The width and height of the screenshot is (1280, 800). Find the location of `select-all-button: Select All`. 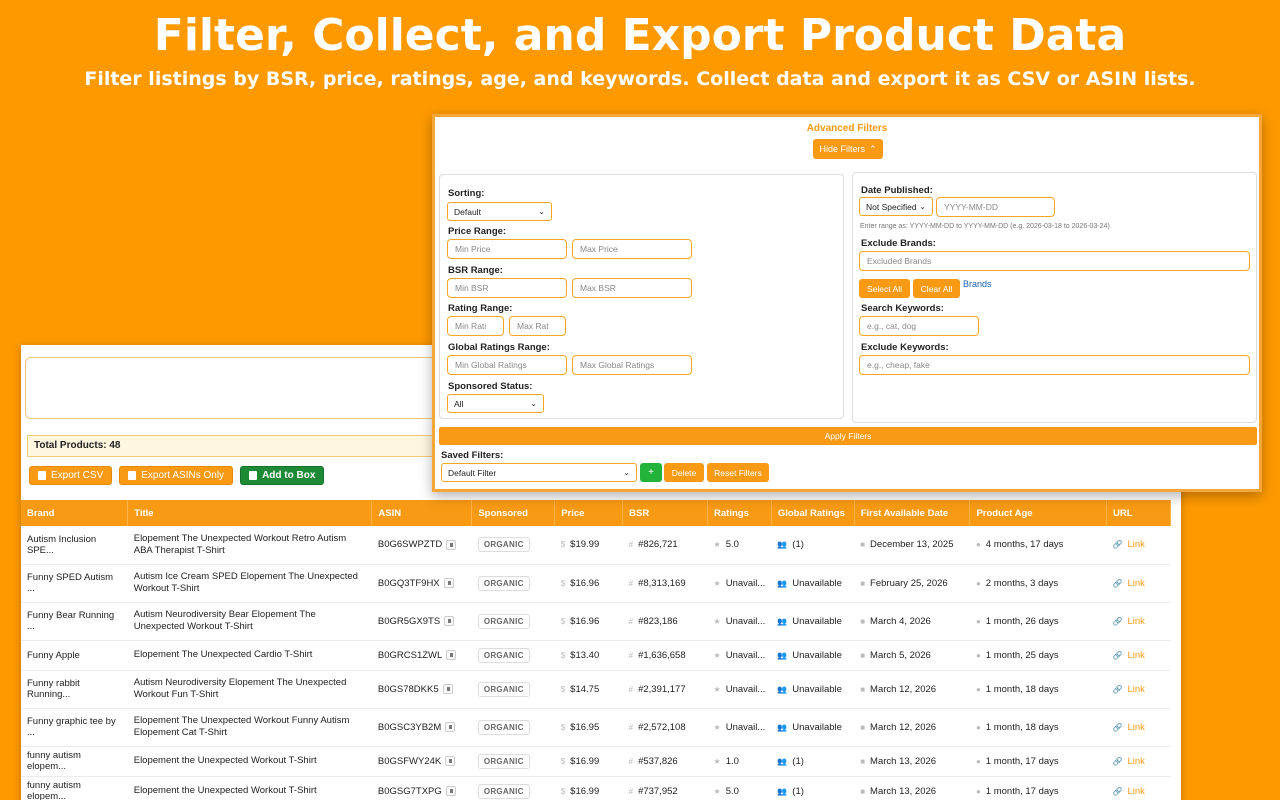

select-all-button: Select All is located at coordinates (884, 288).